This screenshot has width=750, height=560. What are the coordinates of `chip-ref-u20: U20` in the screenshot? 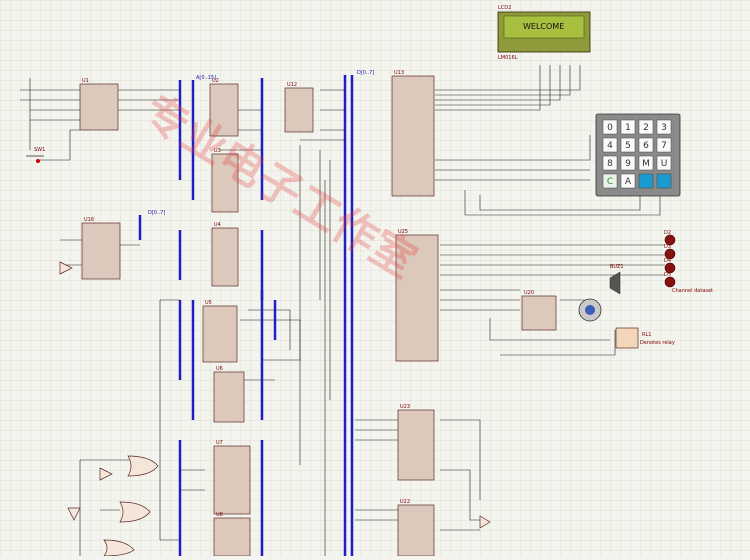 It's located at (529, 293).